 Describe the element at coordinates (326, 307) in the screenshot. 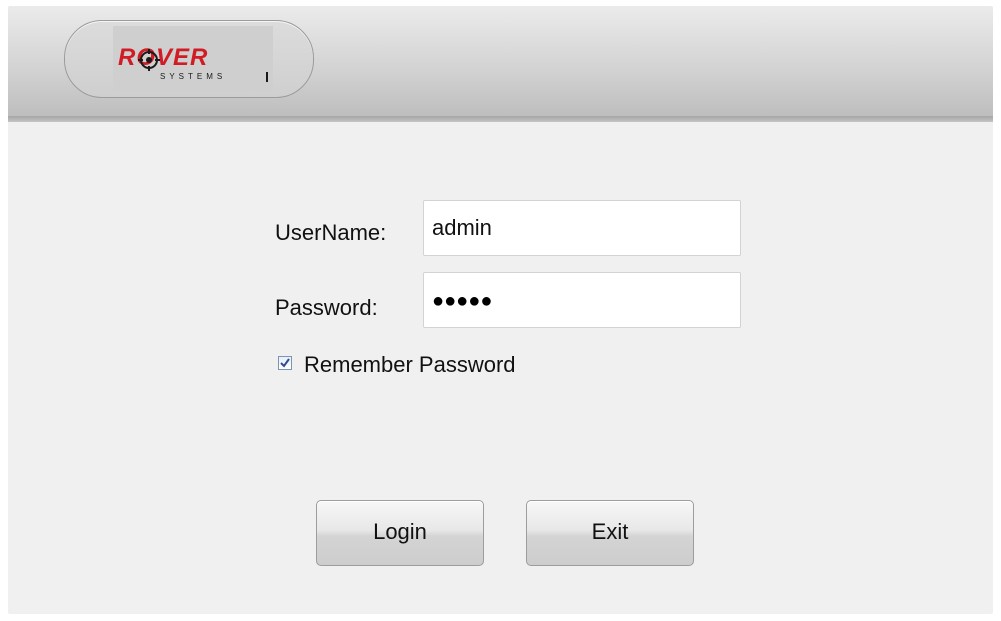

I see `password-label: Password:` at that location.